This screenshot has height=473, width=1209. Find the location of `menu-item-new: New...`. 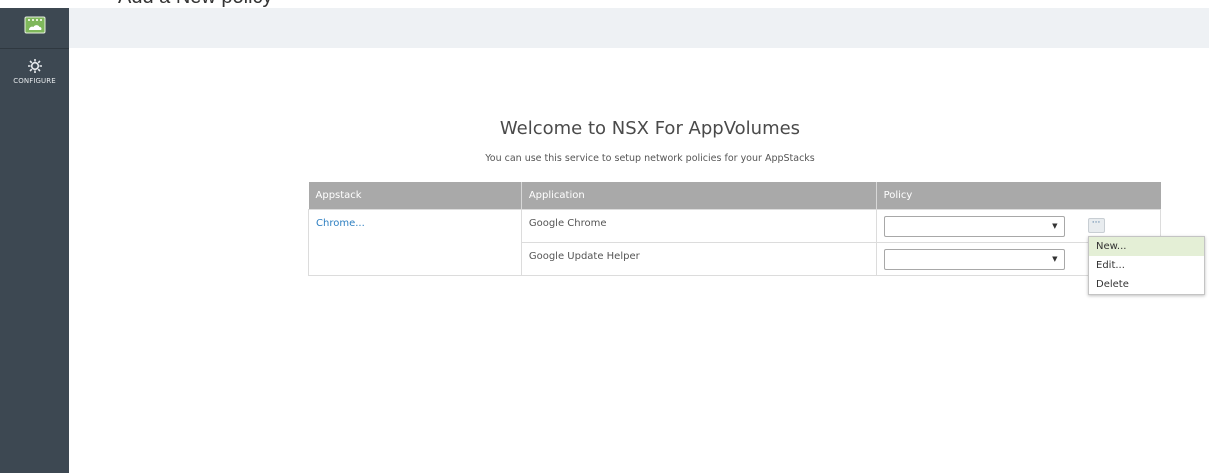

menu-item-new: New... is located at coordinates (1146, 246).